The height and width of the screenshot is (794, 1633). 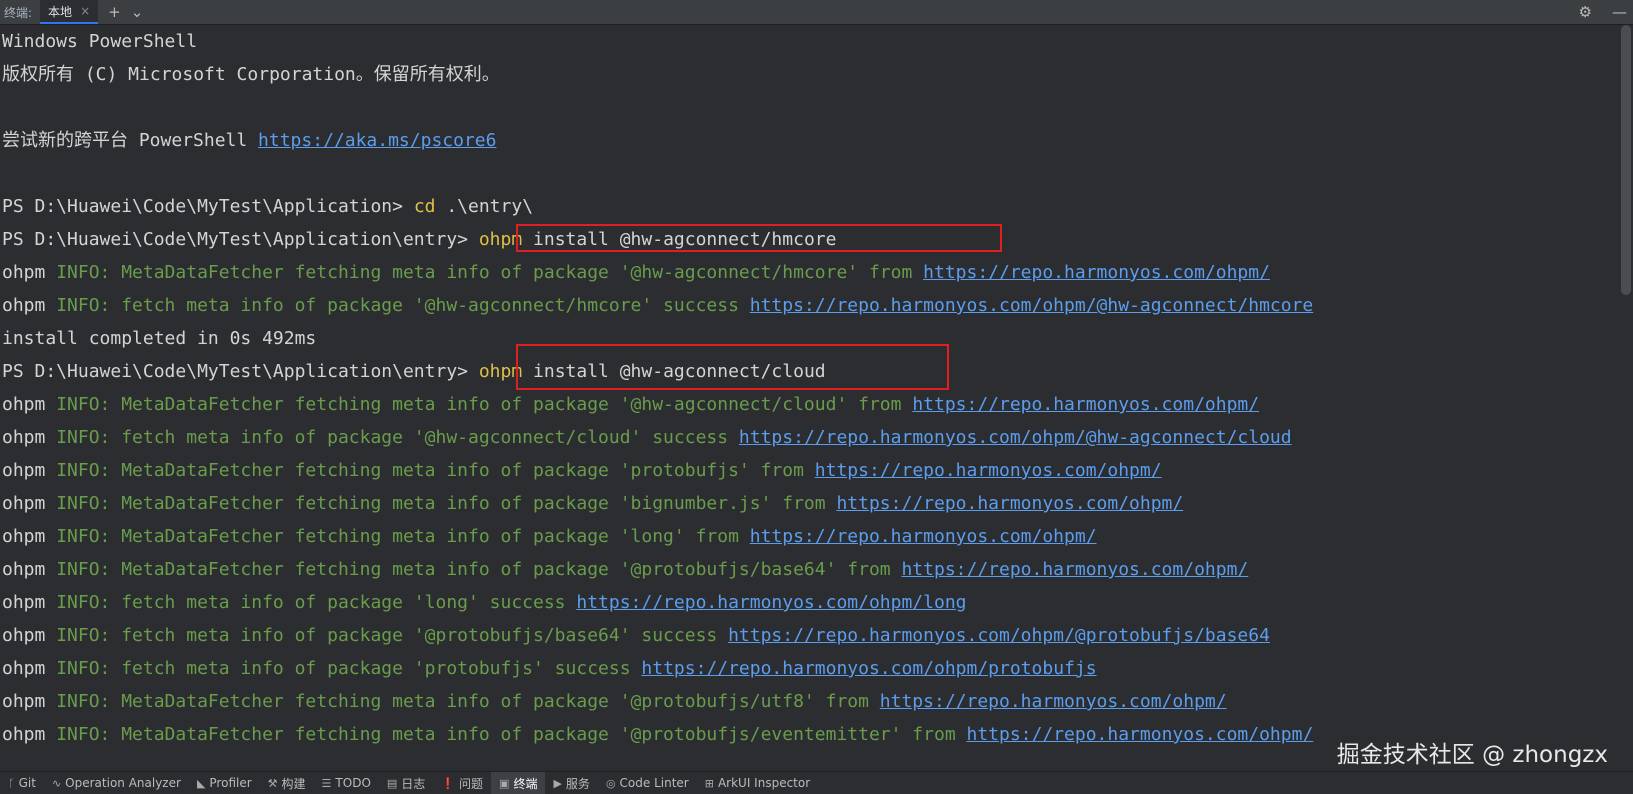 I want to click on tool-window-button: ᚴ Git, so click(x=22, y=783).